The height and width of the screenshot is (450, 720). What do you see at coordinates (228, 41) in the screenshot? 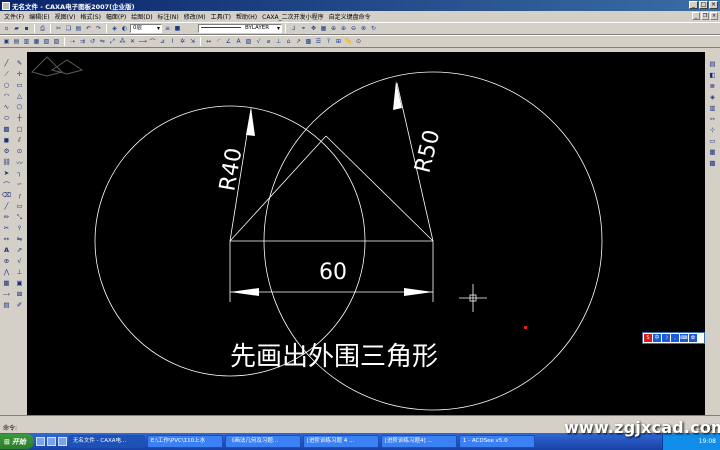
I see `dim-angle-icon: ∠` at bounding box center [228, 41].